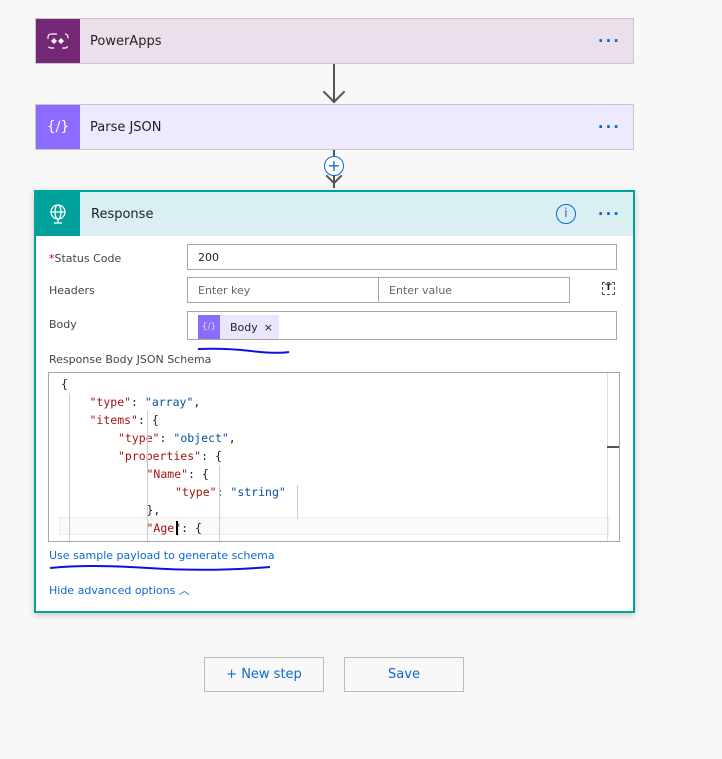 This screenshot has height=759, width=722. Describe the element at coordinates (58, 41) in the screenshot. I see `powerapps-icon` at that location.